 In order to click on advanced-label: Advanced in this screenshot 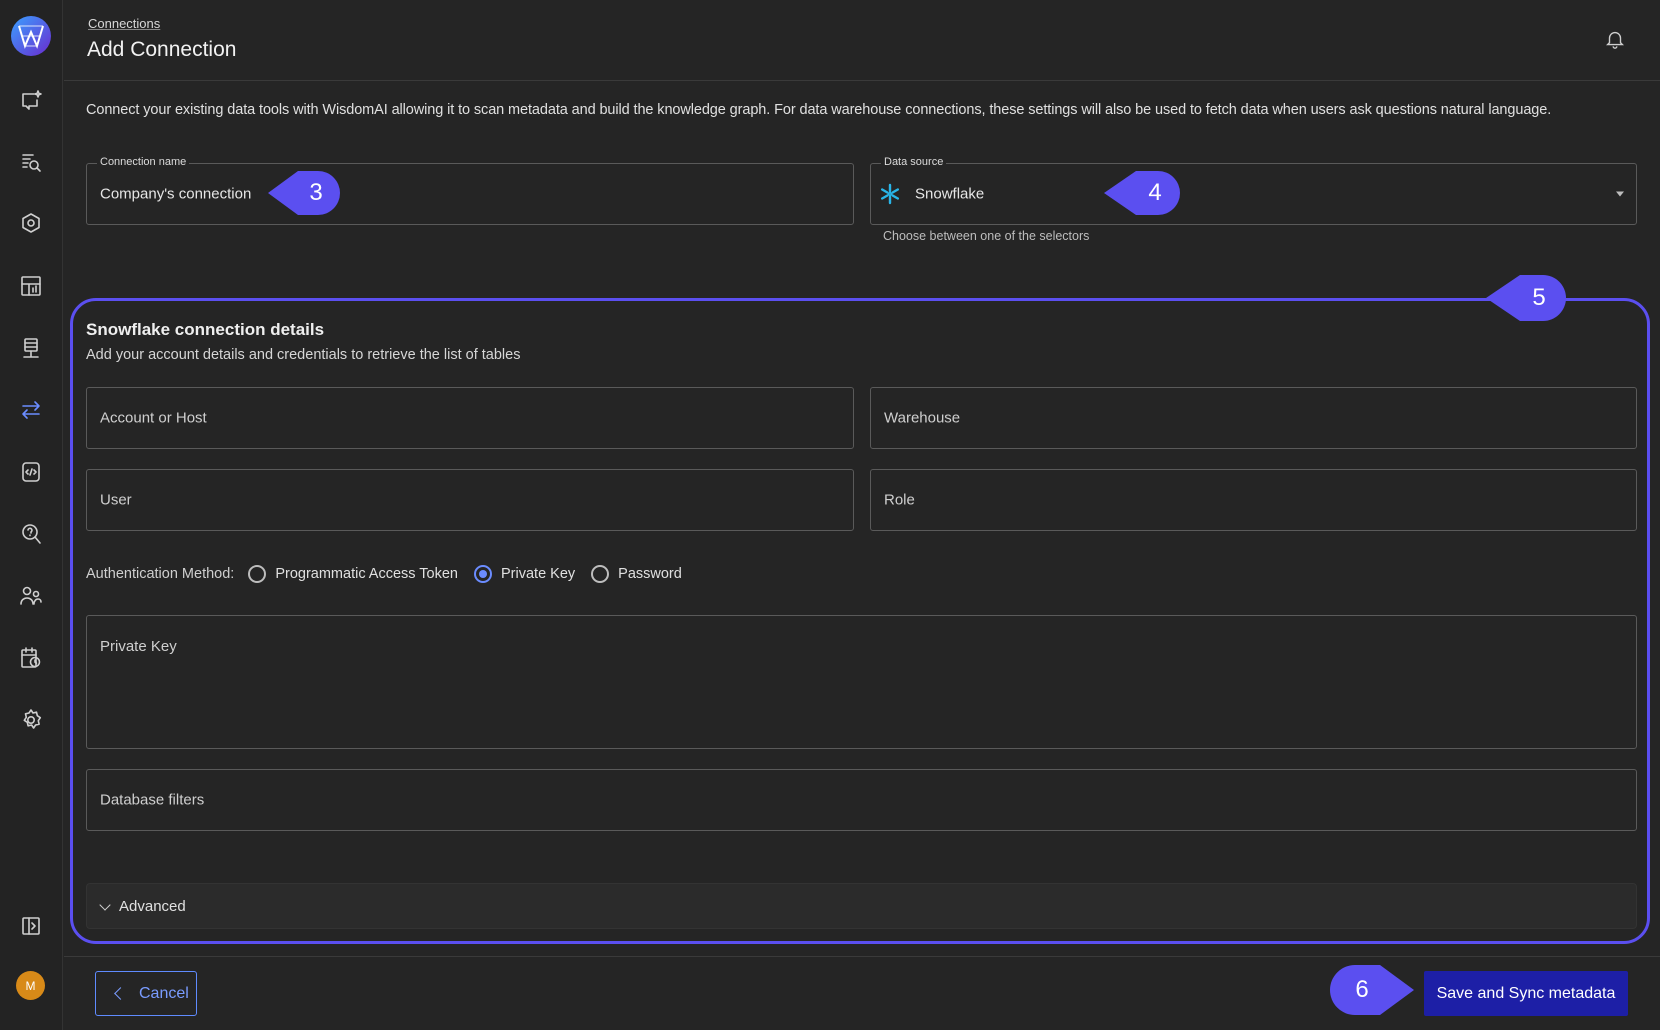, I will do `click(152, 906)`.